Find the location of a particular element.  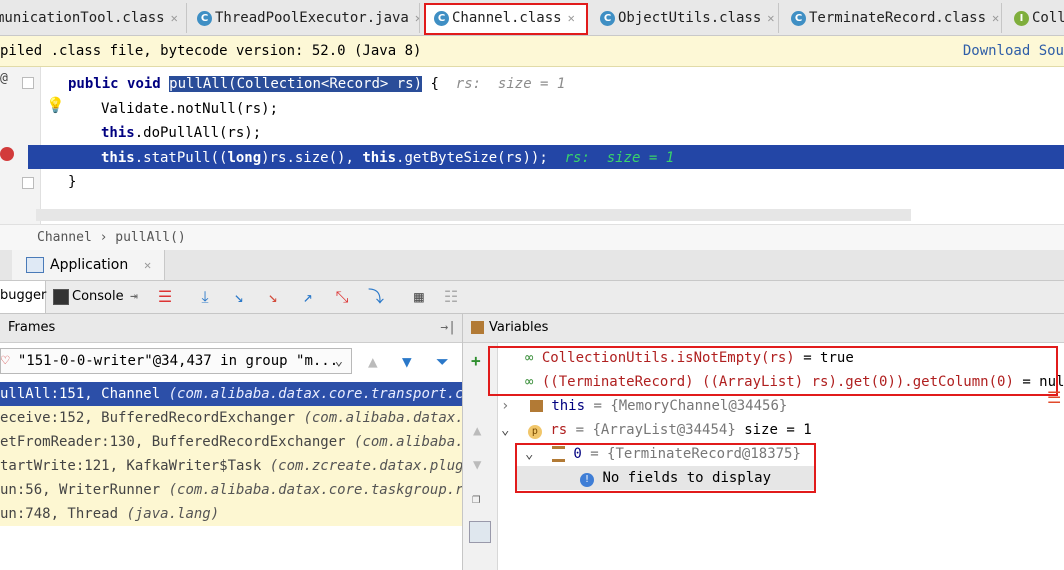

variables-icon is located at coordinates (477, 327).